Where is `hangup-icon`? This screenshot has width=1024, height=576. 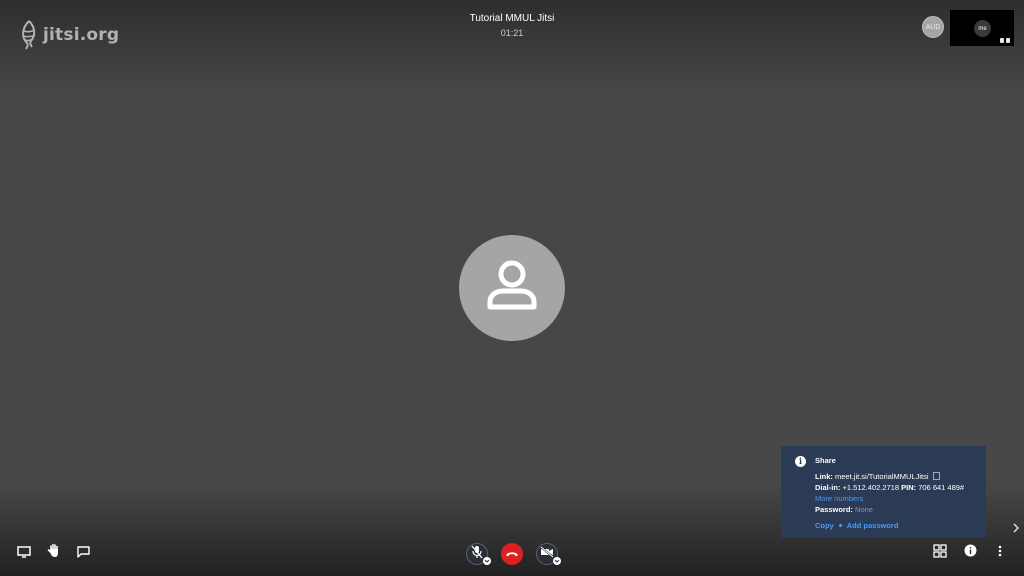
hangup-icon is located at coordinates (512, 554).